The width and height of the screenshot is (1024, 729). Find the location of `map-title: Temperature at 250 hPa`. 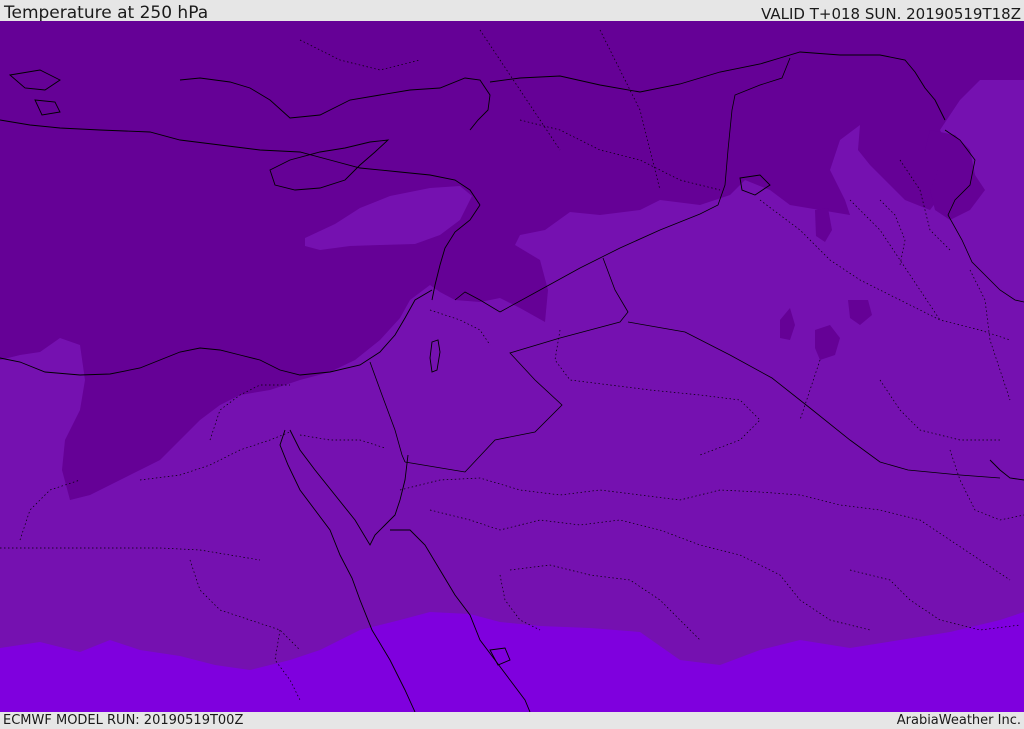

map-title: Temperature at 250 hPa is located at coordinates (106, 13).